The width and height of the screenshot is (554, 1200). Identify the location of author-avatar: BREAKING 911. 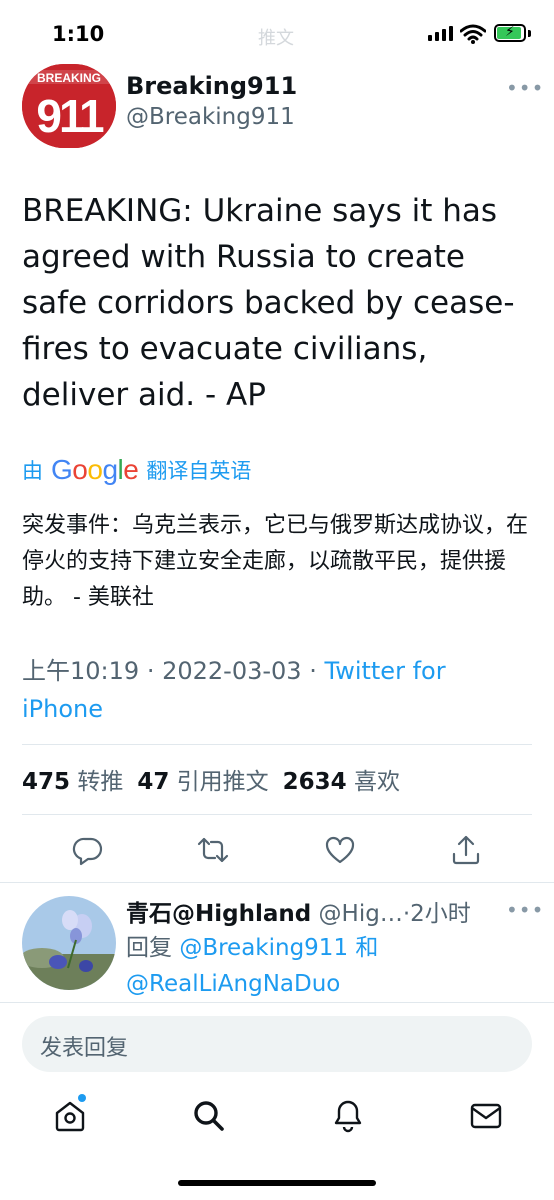
(69, 106).